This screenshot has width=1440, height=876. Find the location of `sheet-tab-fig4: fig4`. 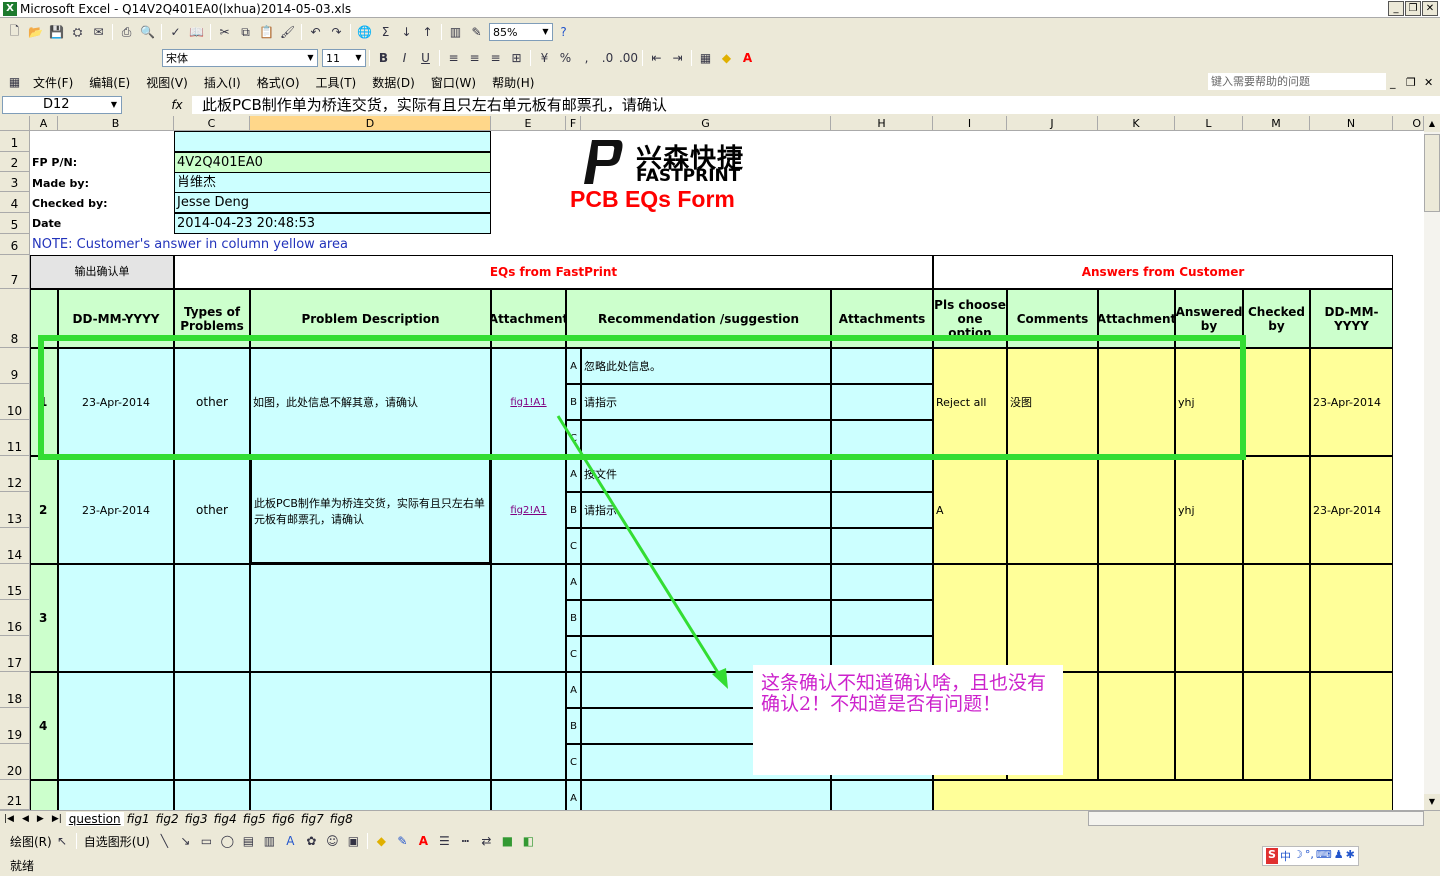

sheet-tab-fig4: fig4 is located at coordinates (225, 819).